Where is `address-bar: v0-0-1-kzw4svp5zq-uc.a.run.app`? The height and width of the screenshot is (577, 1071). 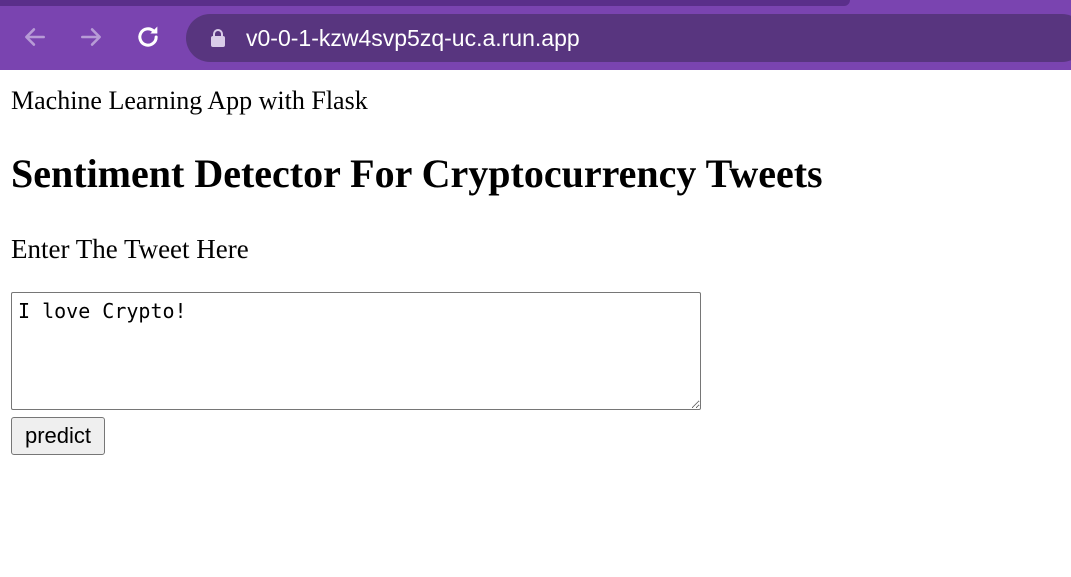 address-bar: v0-0-1-kzw4svp5zq-uc.a.run.app is located at coordinates (628, 38).